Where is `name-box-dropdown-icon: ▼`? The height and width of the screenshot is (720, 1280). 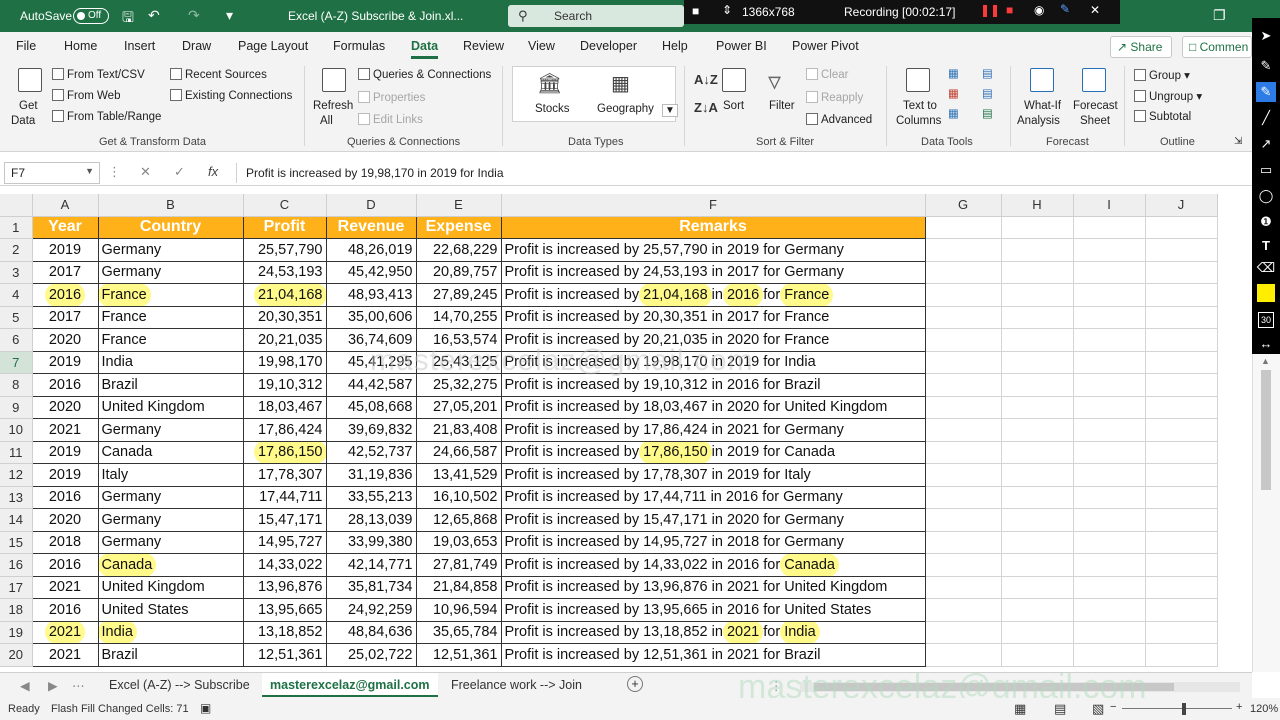
name-box-dropdown-icon: ▼ is located at coordinates (89, 171).